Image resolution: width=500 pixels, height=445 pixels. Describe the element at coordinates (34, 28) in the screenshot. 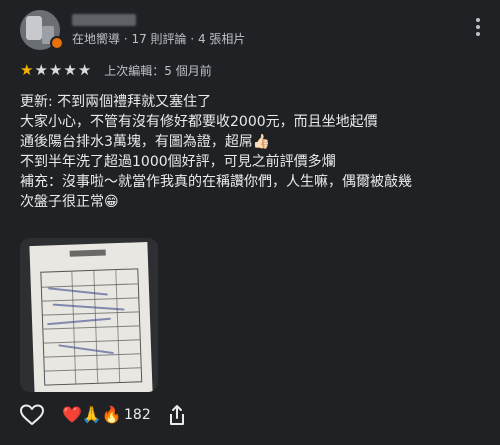

I see `avatar-image-shape` at that location.